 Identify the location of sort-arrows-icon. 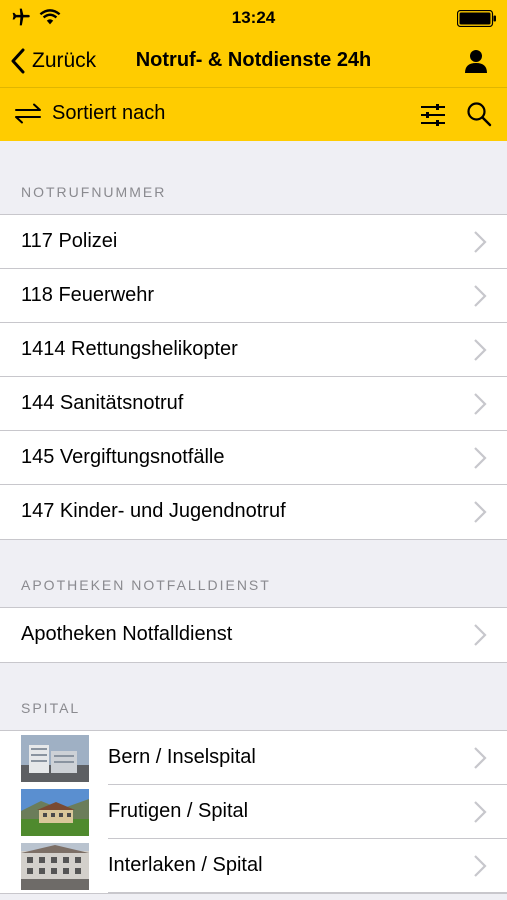
(28, 113).